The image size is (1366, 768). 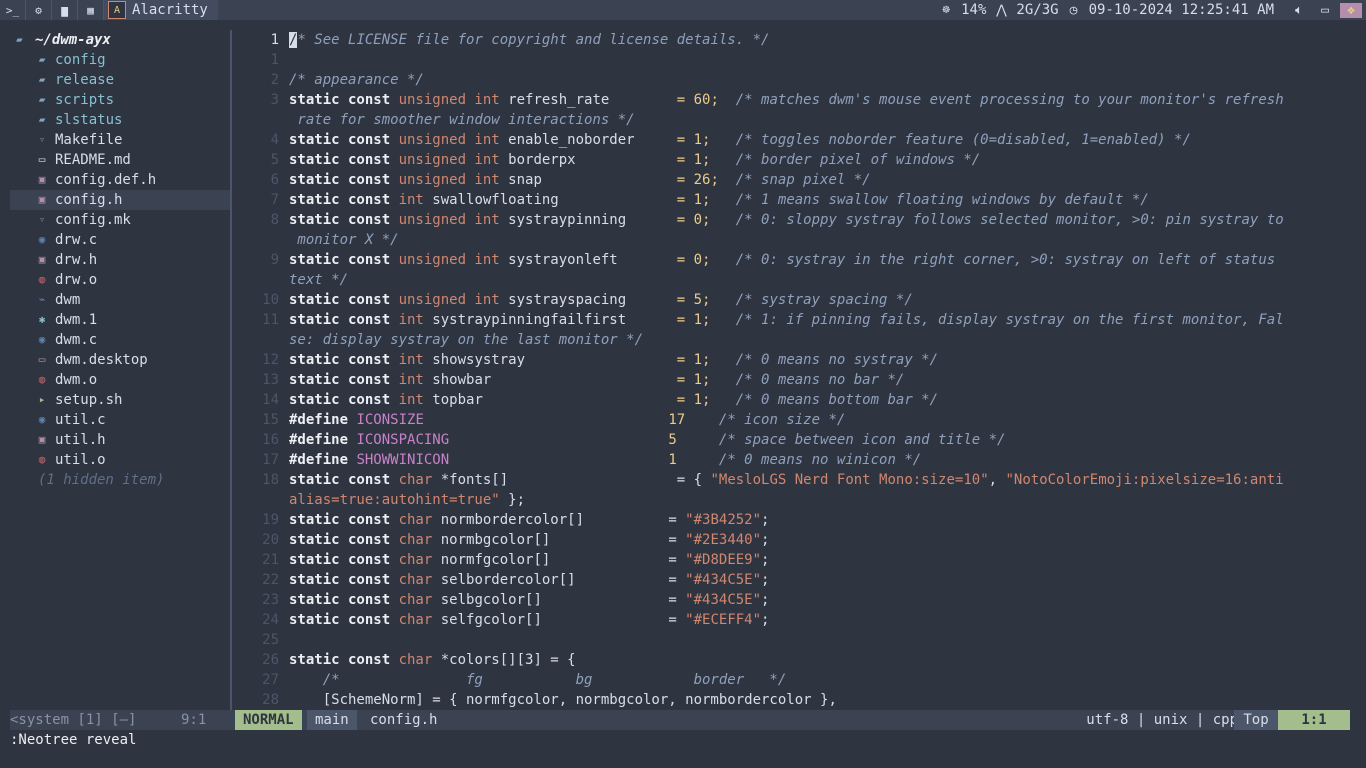 I want to click on tree-file-item: ▣ drw.h, so click(x=120, y=260).